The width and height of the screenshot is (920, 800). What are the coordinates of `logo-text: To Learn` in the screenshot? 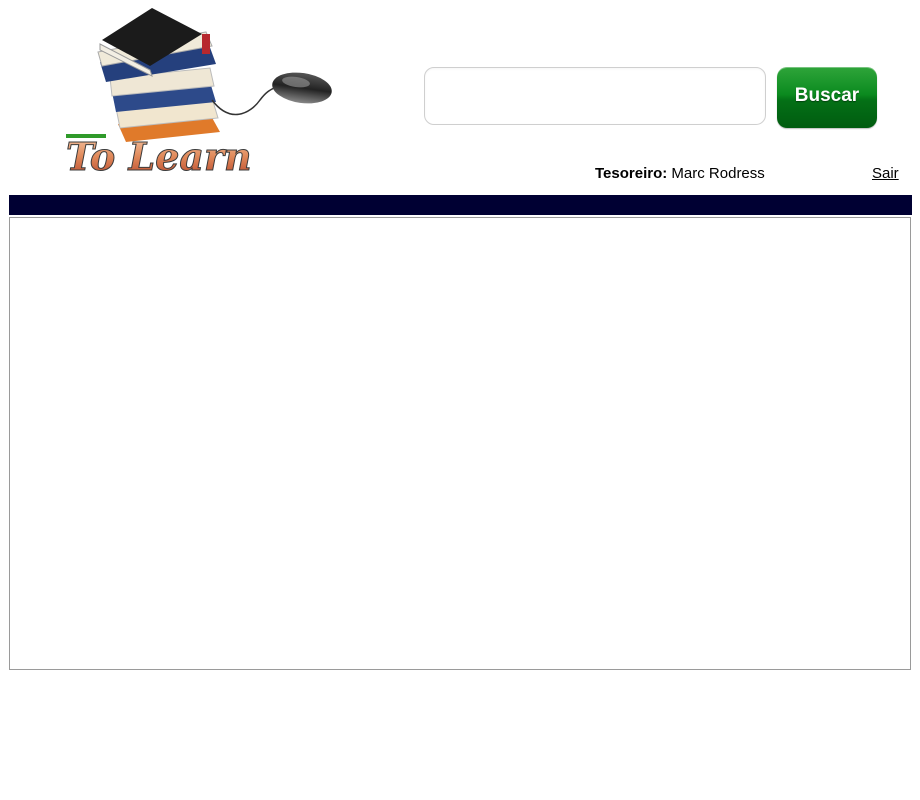 It's located at (159, 156).